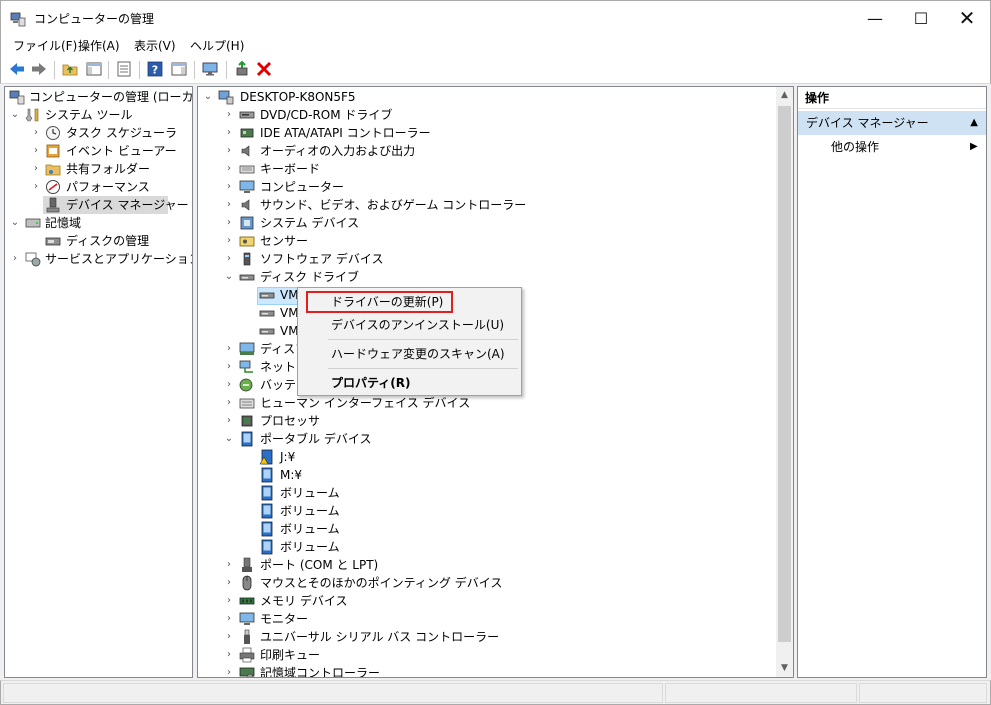 Image resolution: width=991 pixels, height=705 pixels. I want to click on device-label: ユニバーサル シリアル バス コントローラー, so click(380, 637).